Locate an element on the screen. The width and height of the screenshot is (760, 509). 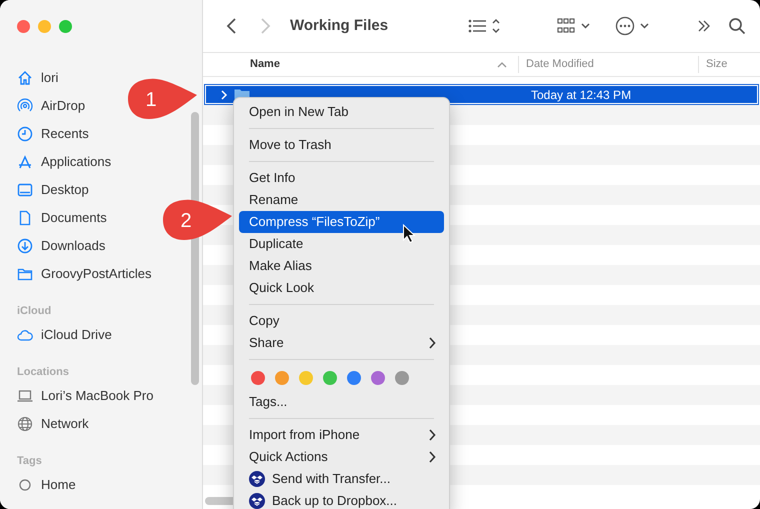
menu-item: Open in New Tab is located at coordinates (341, 112).